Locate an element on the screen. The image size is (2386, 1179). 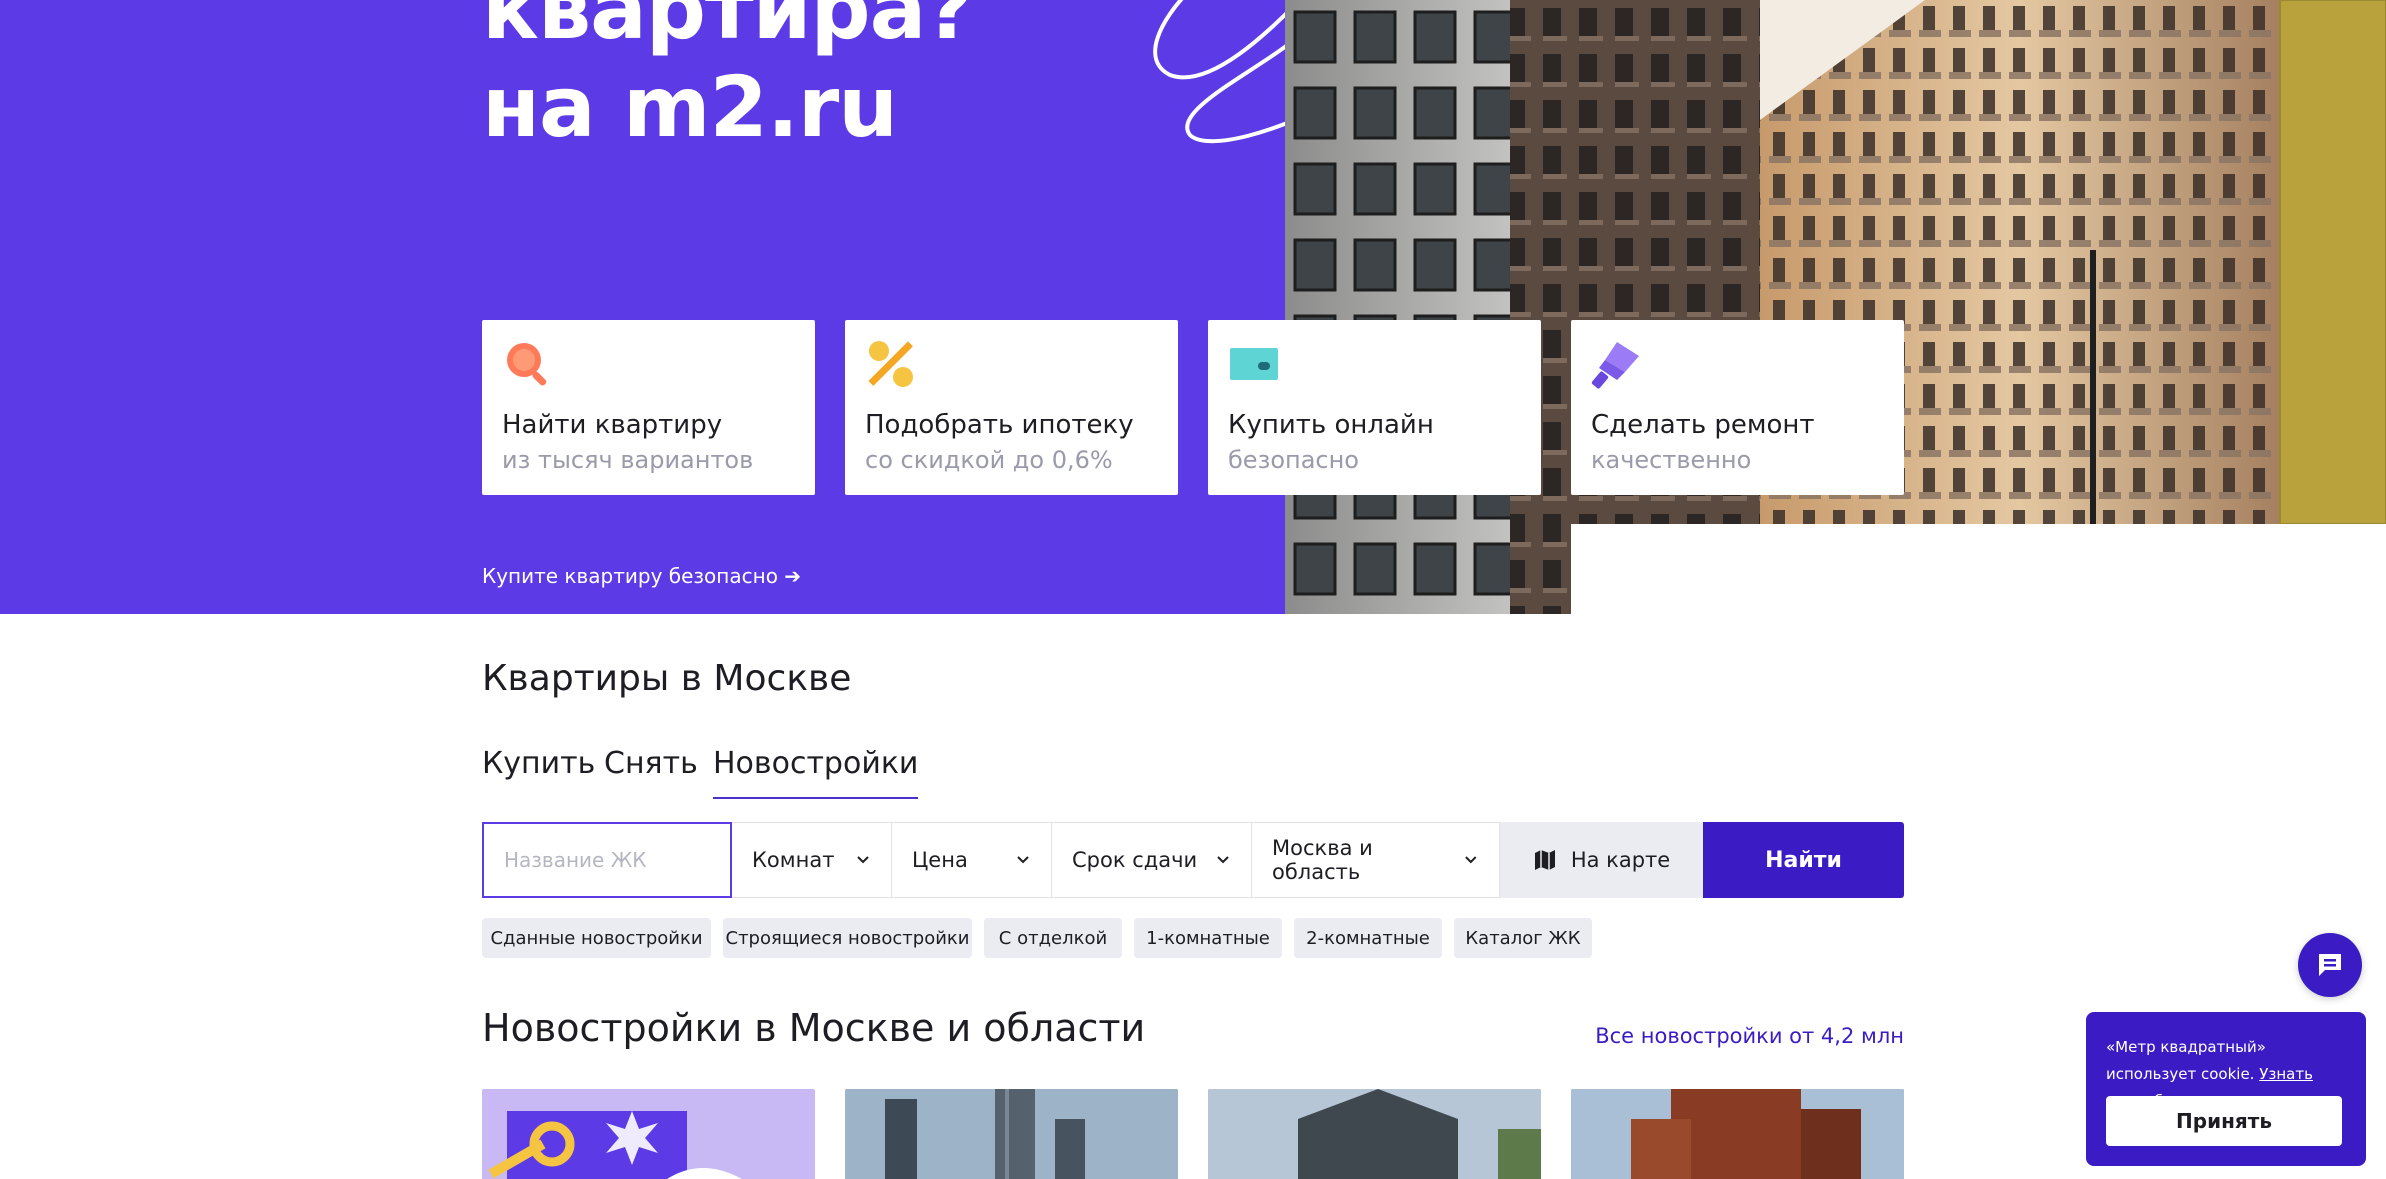
chat-button is located at coordinates (2330, 965).